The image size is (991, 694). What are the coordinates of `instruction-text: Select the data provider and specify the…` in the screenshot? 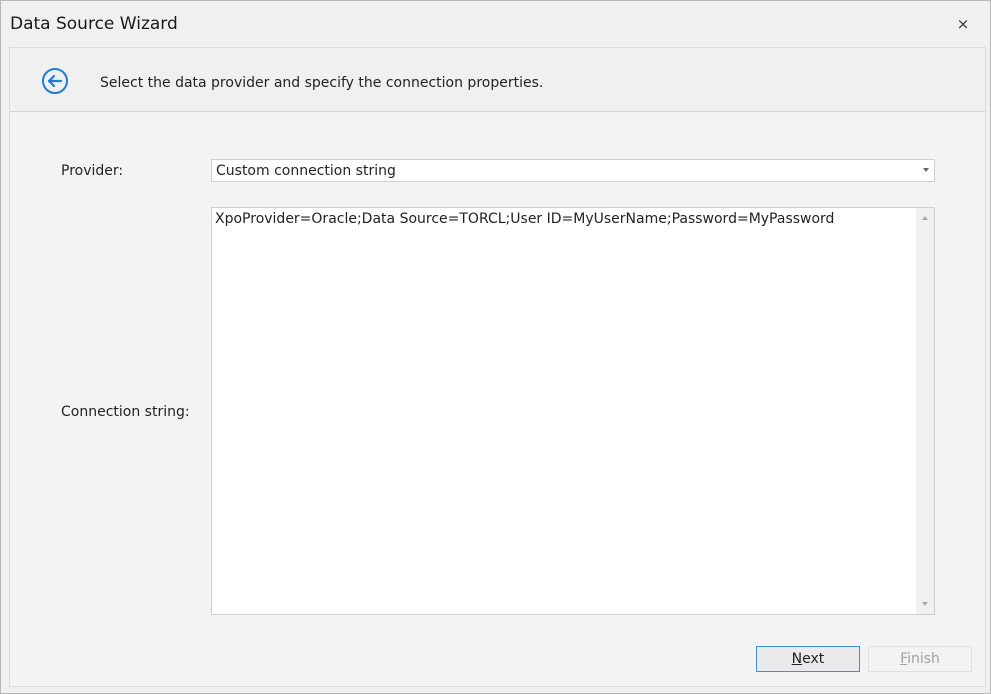 It's located at (322, 83).